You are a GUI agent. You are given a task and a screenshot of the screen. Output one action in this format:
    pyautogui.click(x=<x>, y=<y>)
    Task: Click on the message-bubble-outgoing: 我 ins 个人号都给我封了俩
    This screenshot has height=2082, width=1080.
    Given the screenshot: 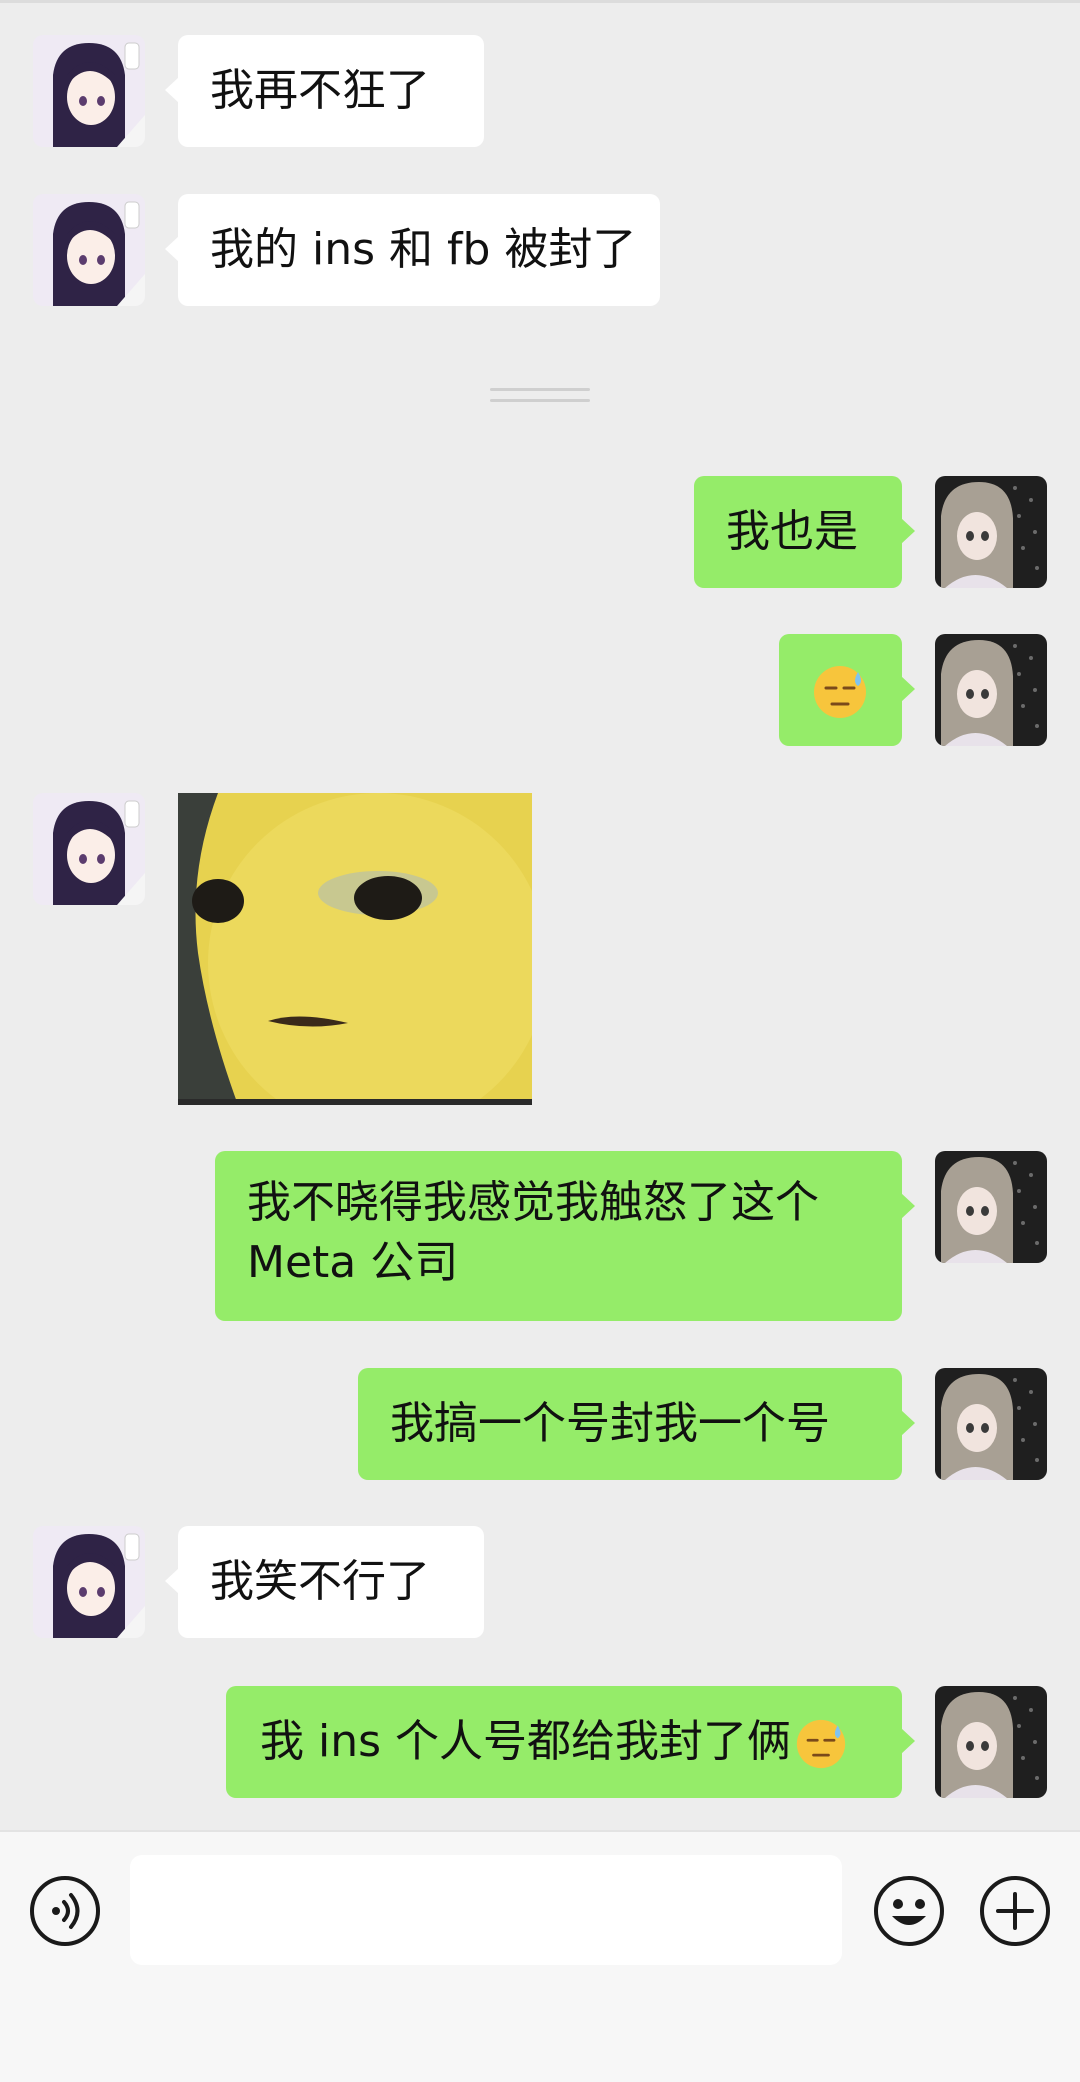 What is the action you would take?
    pyautogui.click(x=570, y=1742)
    